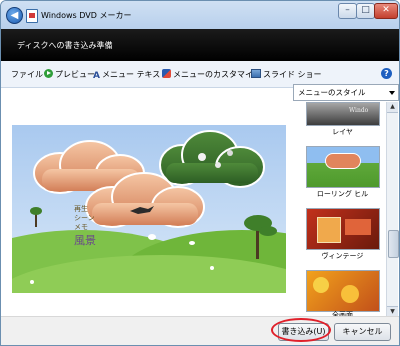 Image resolution: width=400 pixels, height=346 pixels. Describe the element at coordinates (386, 73) in the screenshot. I see `help-icon: ?` at that location.